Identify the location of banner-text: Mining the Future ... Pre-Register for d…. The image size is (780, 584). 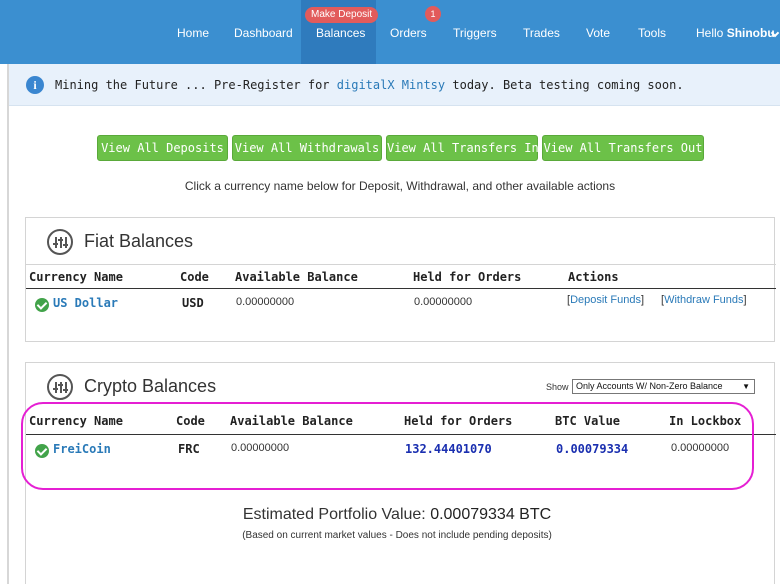
(369, 85).